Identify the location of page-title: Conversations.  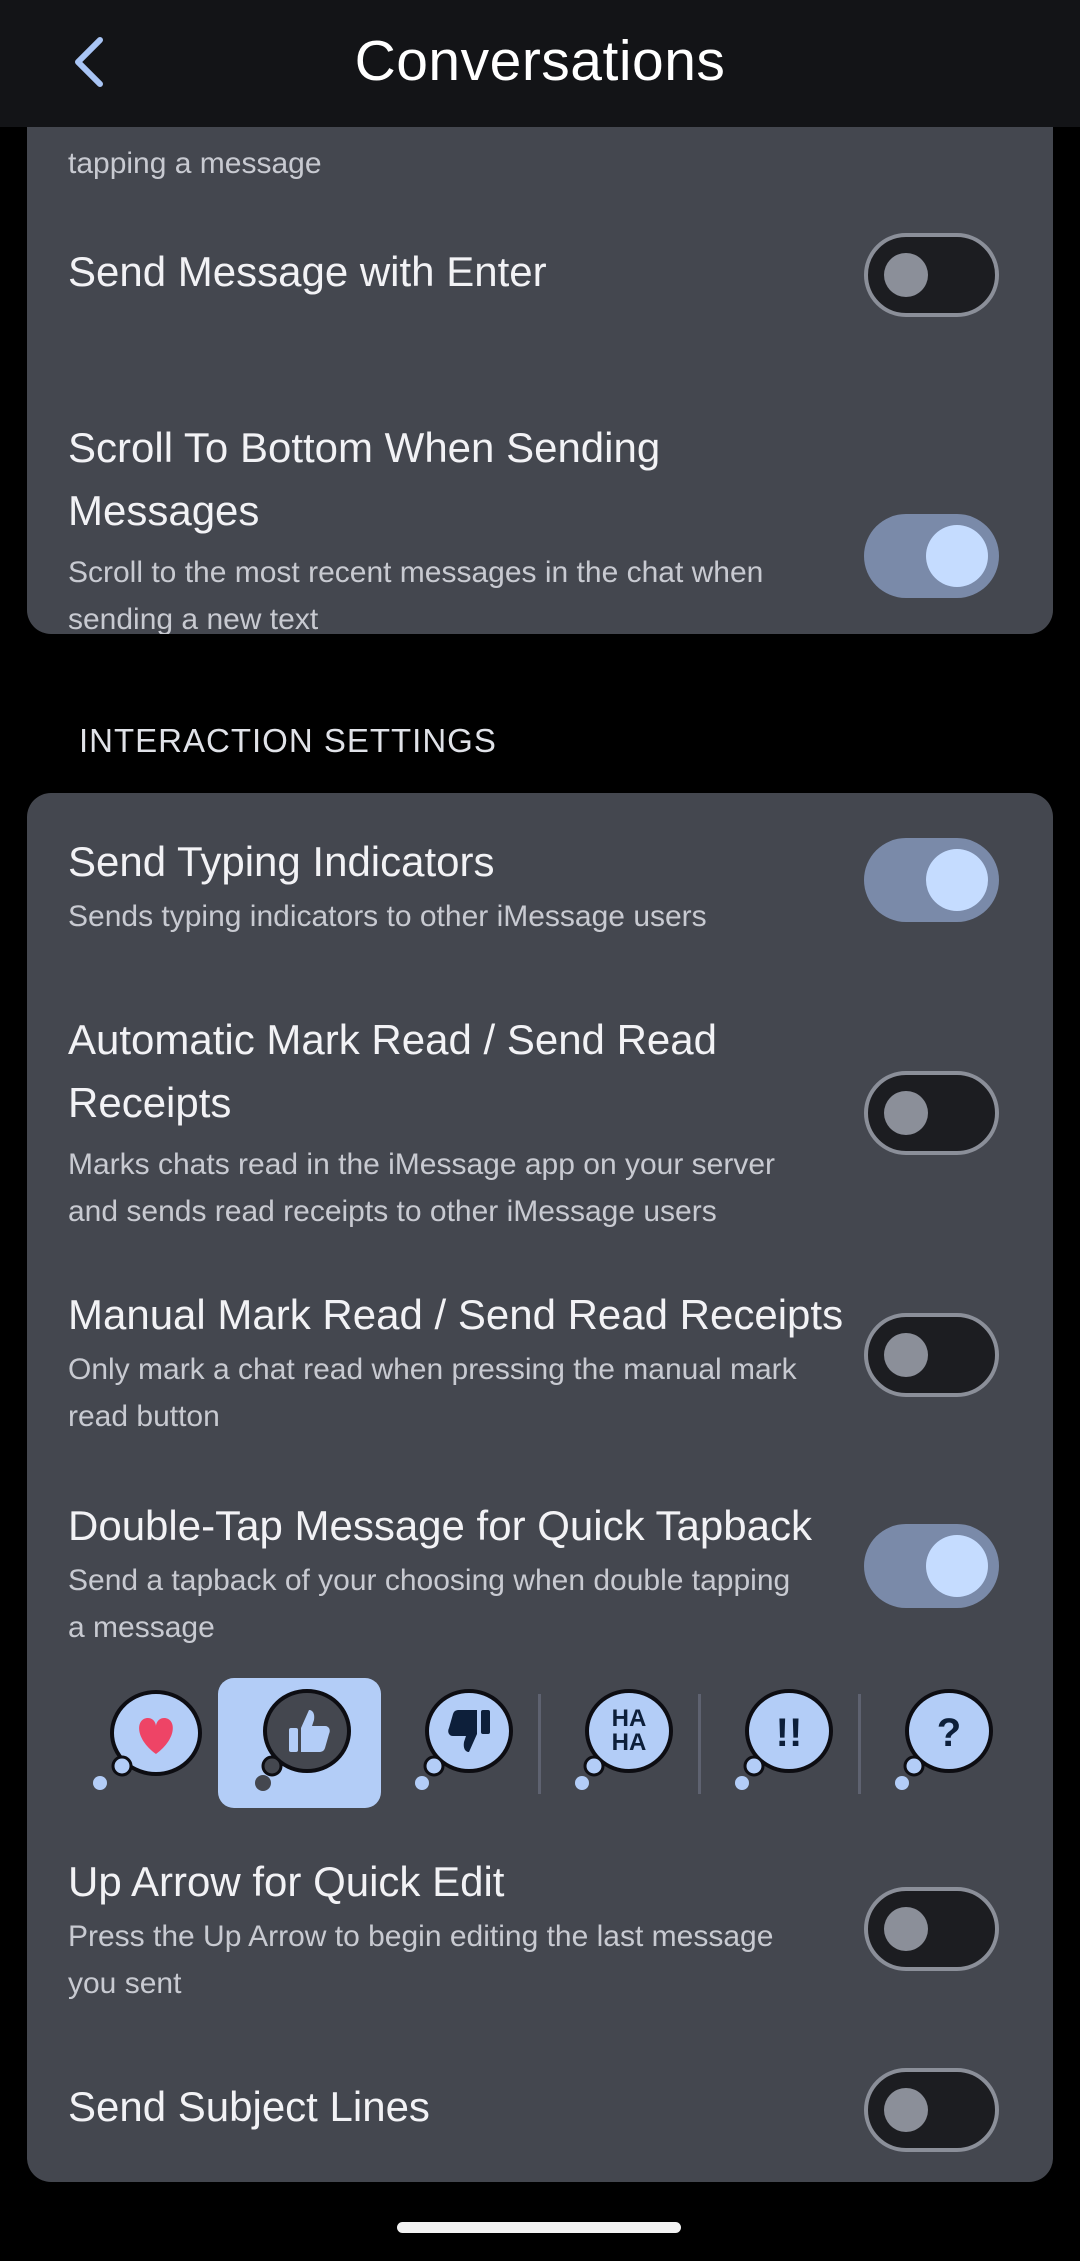
(540, 61).